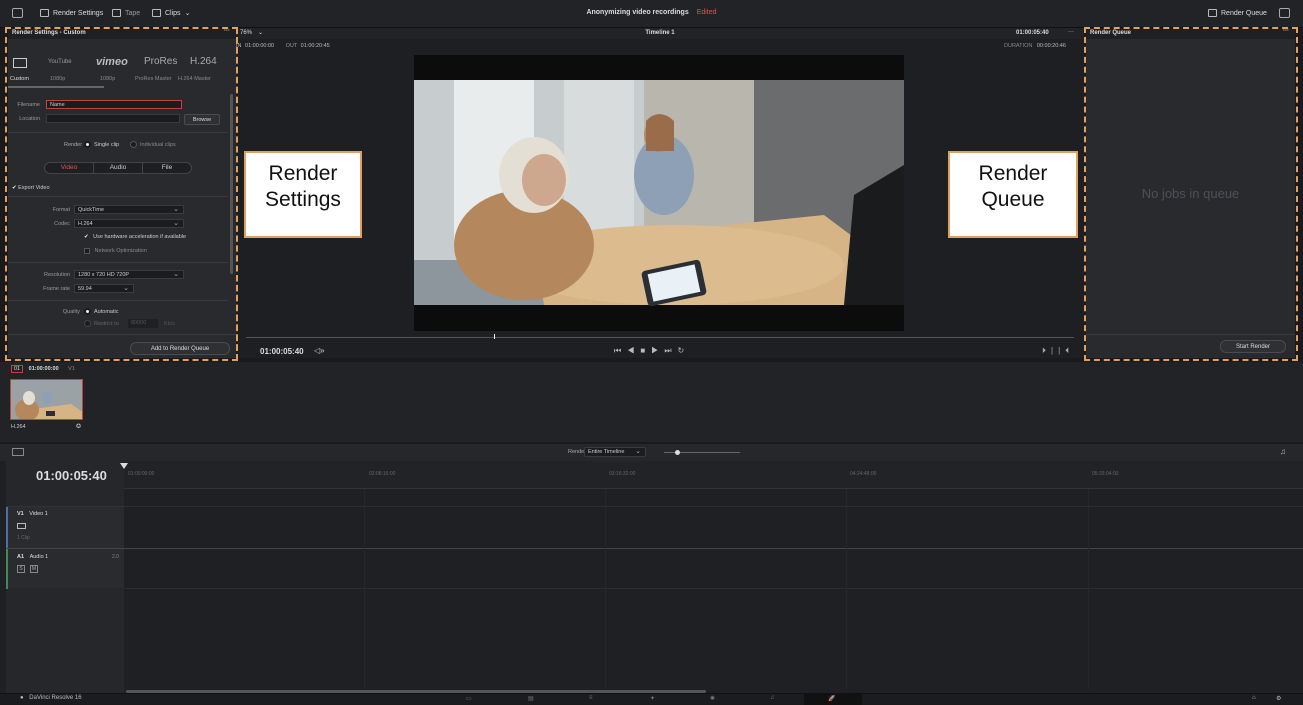 This screenshot has width=1303, height=705. What do you see at coordinates (677, 452) in the screenshot?
I see `zoom-slider-knob` at bounding box center [677, 452].